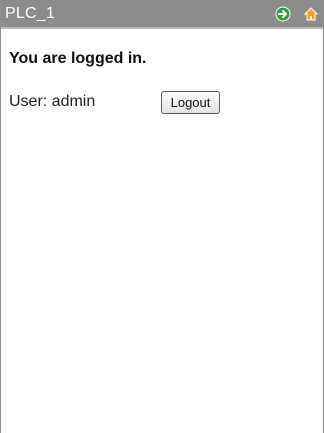 This screenshot has width=324, height=433. What do you see at coordinates (52, 101) in the screenshot?
I see `user-label: User: admin` at bounding box center [52, 101].